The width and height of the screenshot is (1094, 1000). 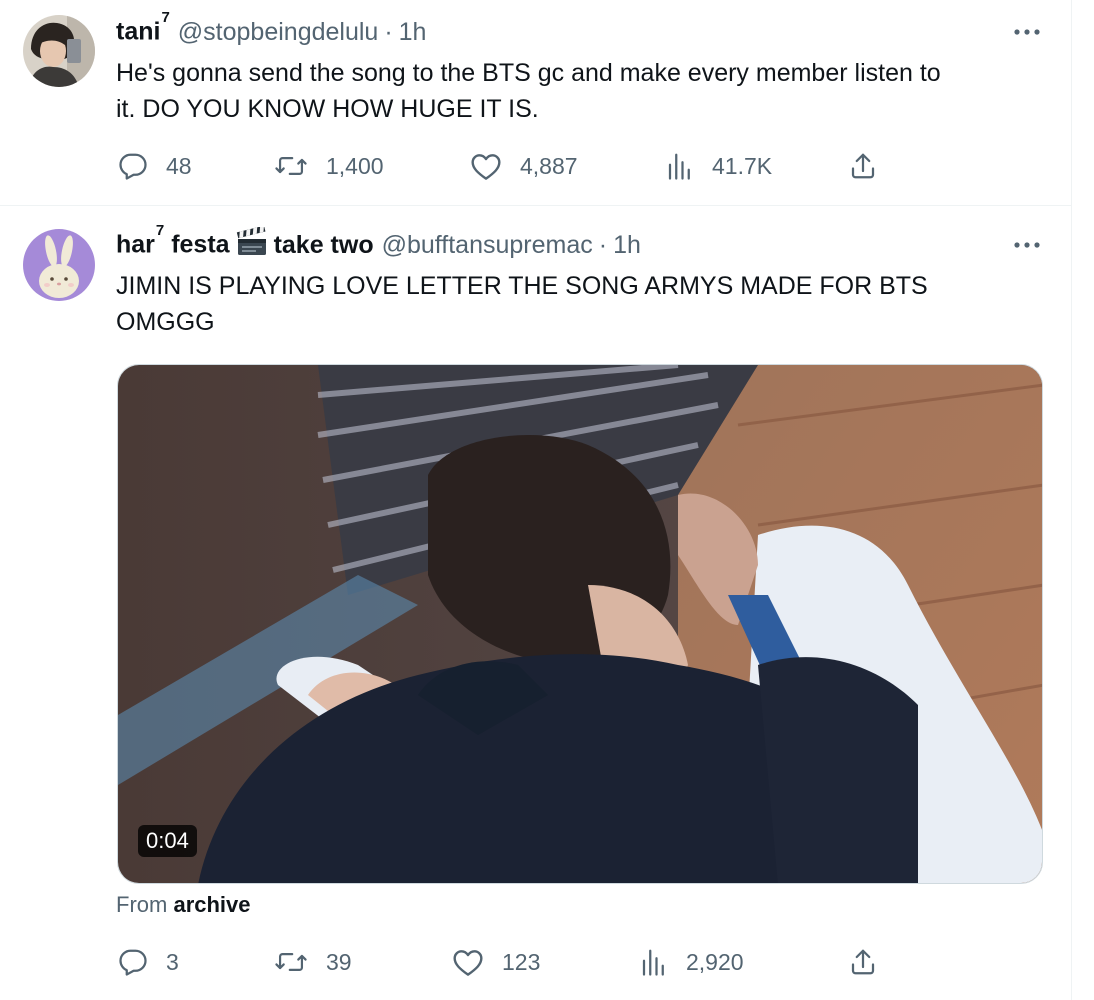 What do you see at coordinates (487, 245) in the screenshot?
I see `handle: @bufftansupremac` at bounding box center [487, 245].